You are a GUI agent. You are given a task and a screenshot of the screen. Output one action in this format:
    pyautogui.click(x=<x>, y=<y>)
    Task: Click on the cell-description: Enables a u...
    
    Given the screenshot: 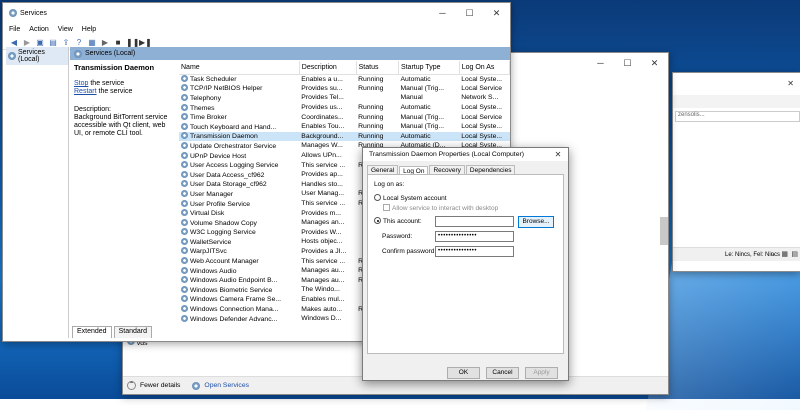 What is the action you would take?
    pyautogui.click(x=322, y=79)
    